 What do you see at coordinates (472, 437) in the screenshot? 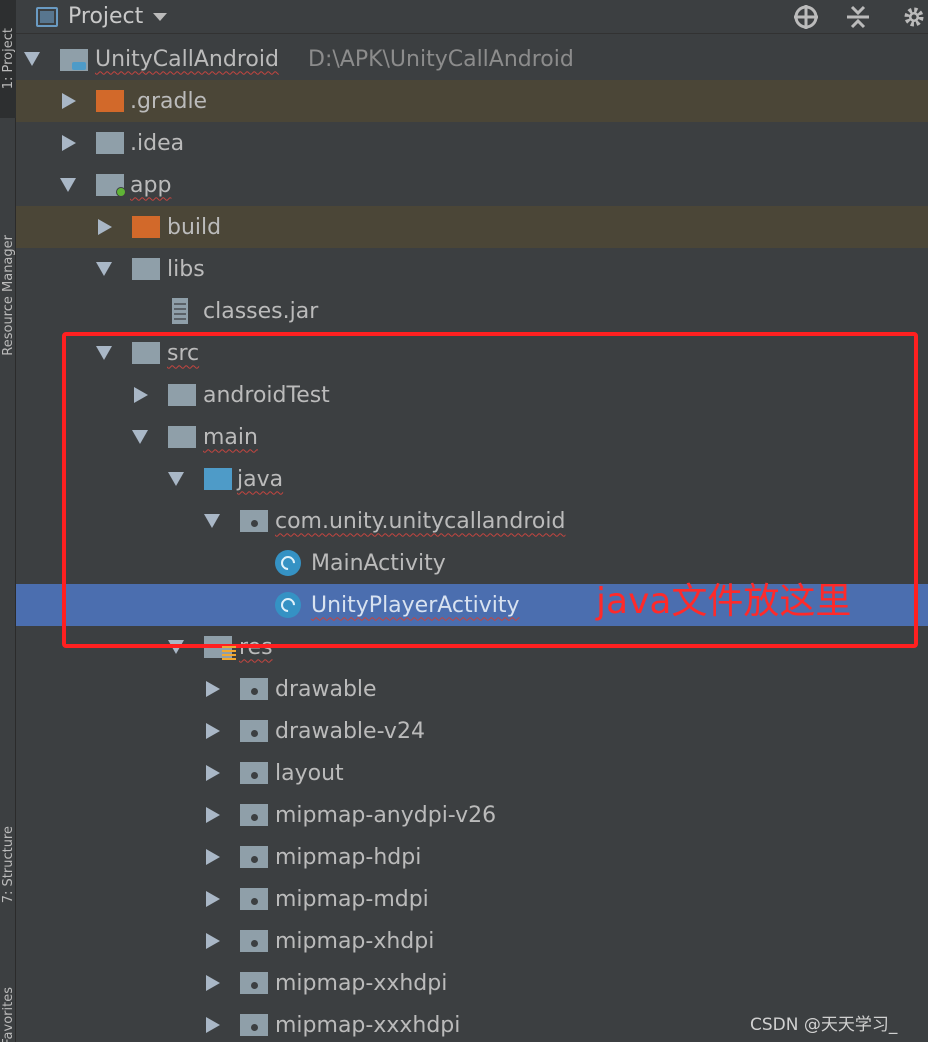
I see `tree-row-main: main` at bounding box center [472, 437].